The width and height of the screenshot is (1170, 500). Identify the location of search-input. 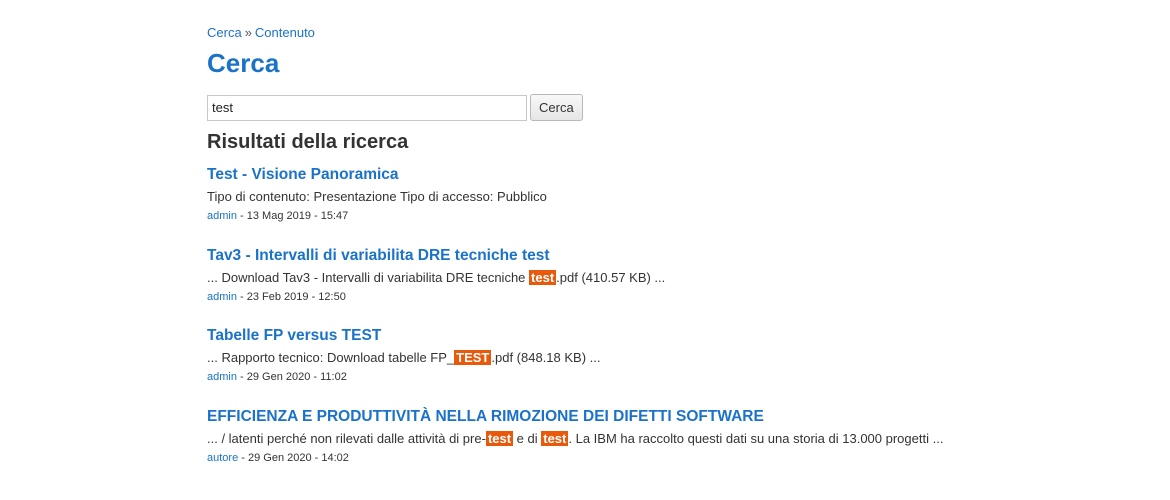
(367, 107).